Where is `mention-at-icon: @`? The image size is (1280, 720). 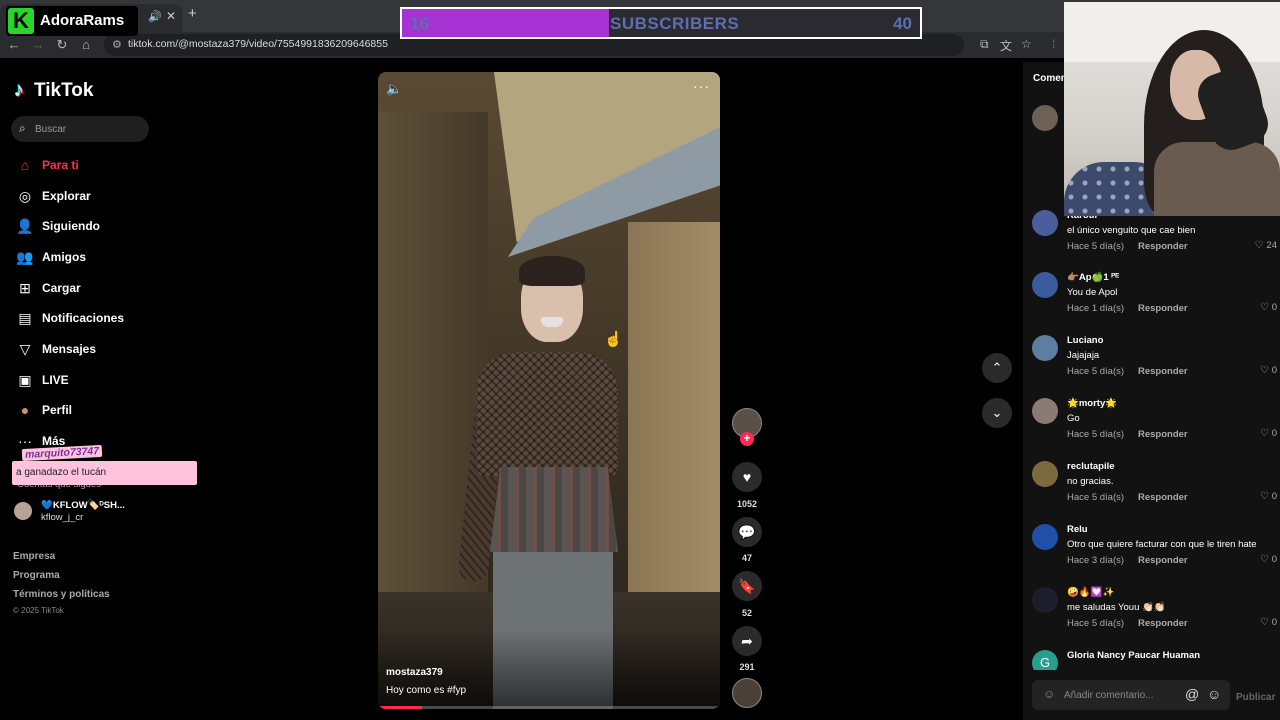 mention-at-icon: @ is located at coordinates (1192, 694).